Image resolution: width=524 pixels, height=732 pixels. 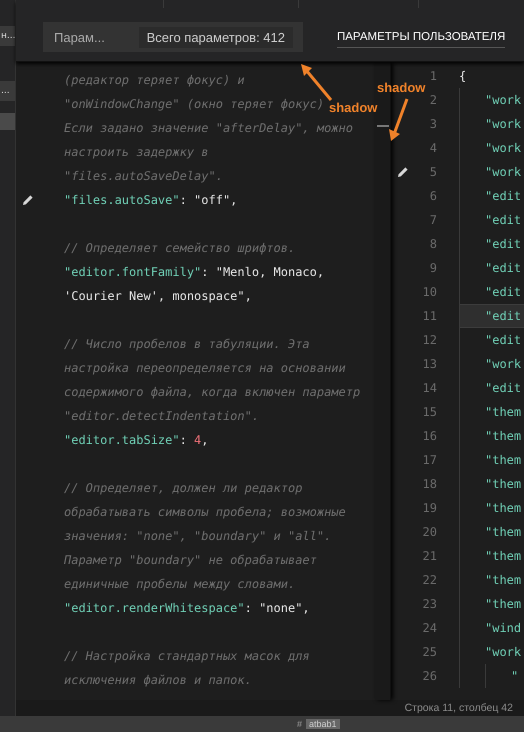 What do you see at coordinates (136, 440) in the screenshot?
I see `code-line: "editor.tabSize": 4,` at bounding box center [136, 440].